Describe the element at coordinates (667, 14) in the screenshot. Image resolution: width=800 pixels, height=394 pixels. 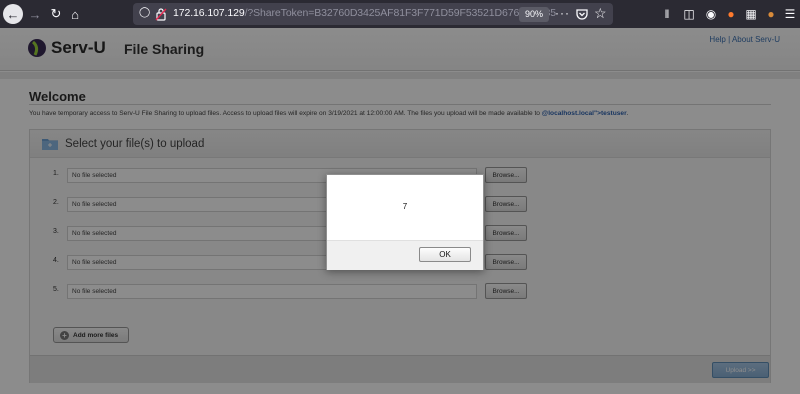
I see `library-icon: ‖` at that location.